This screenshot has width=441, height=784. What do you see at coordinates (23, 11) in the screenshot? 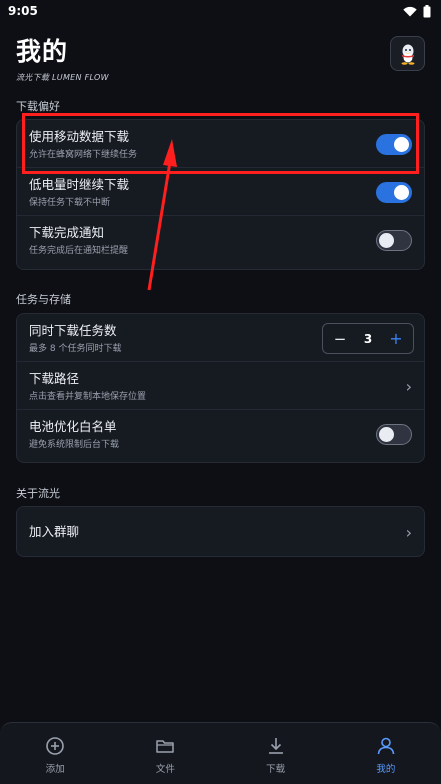
I see `status-time: 9:05` at bounding box center [23, 11].